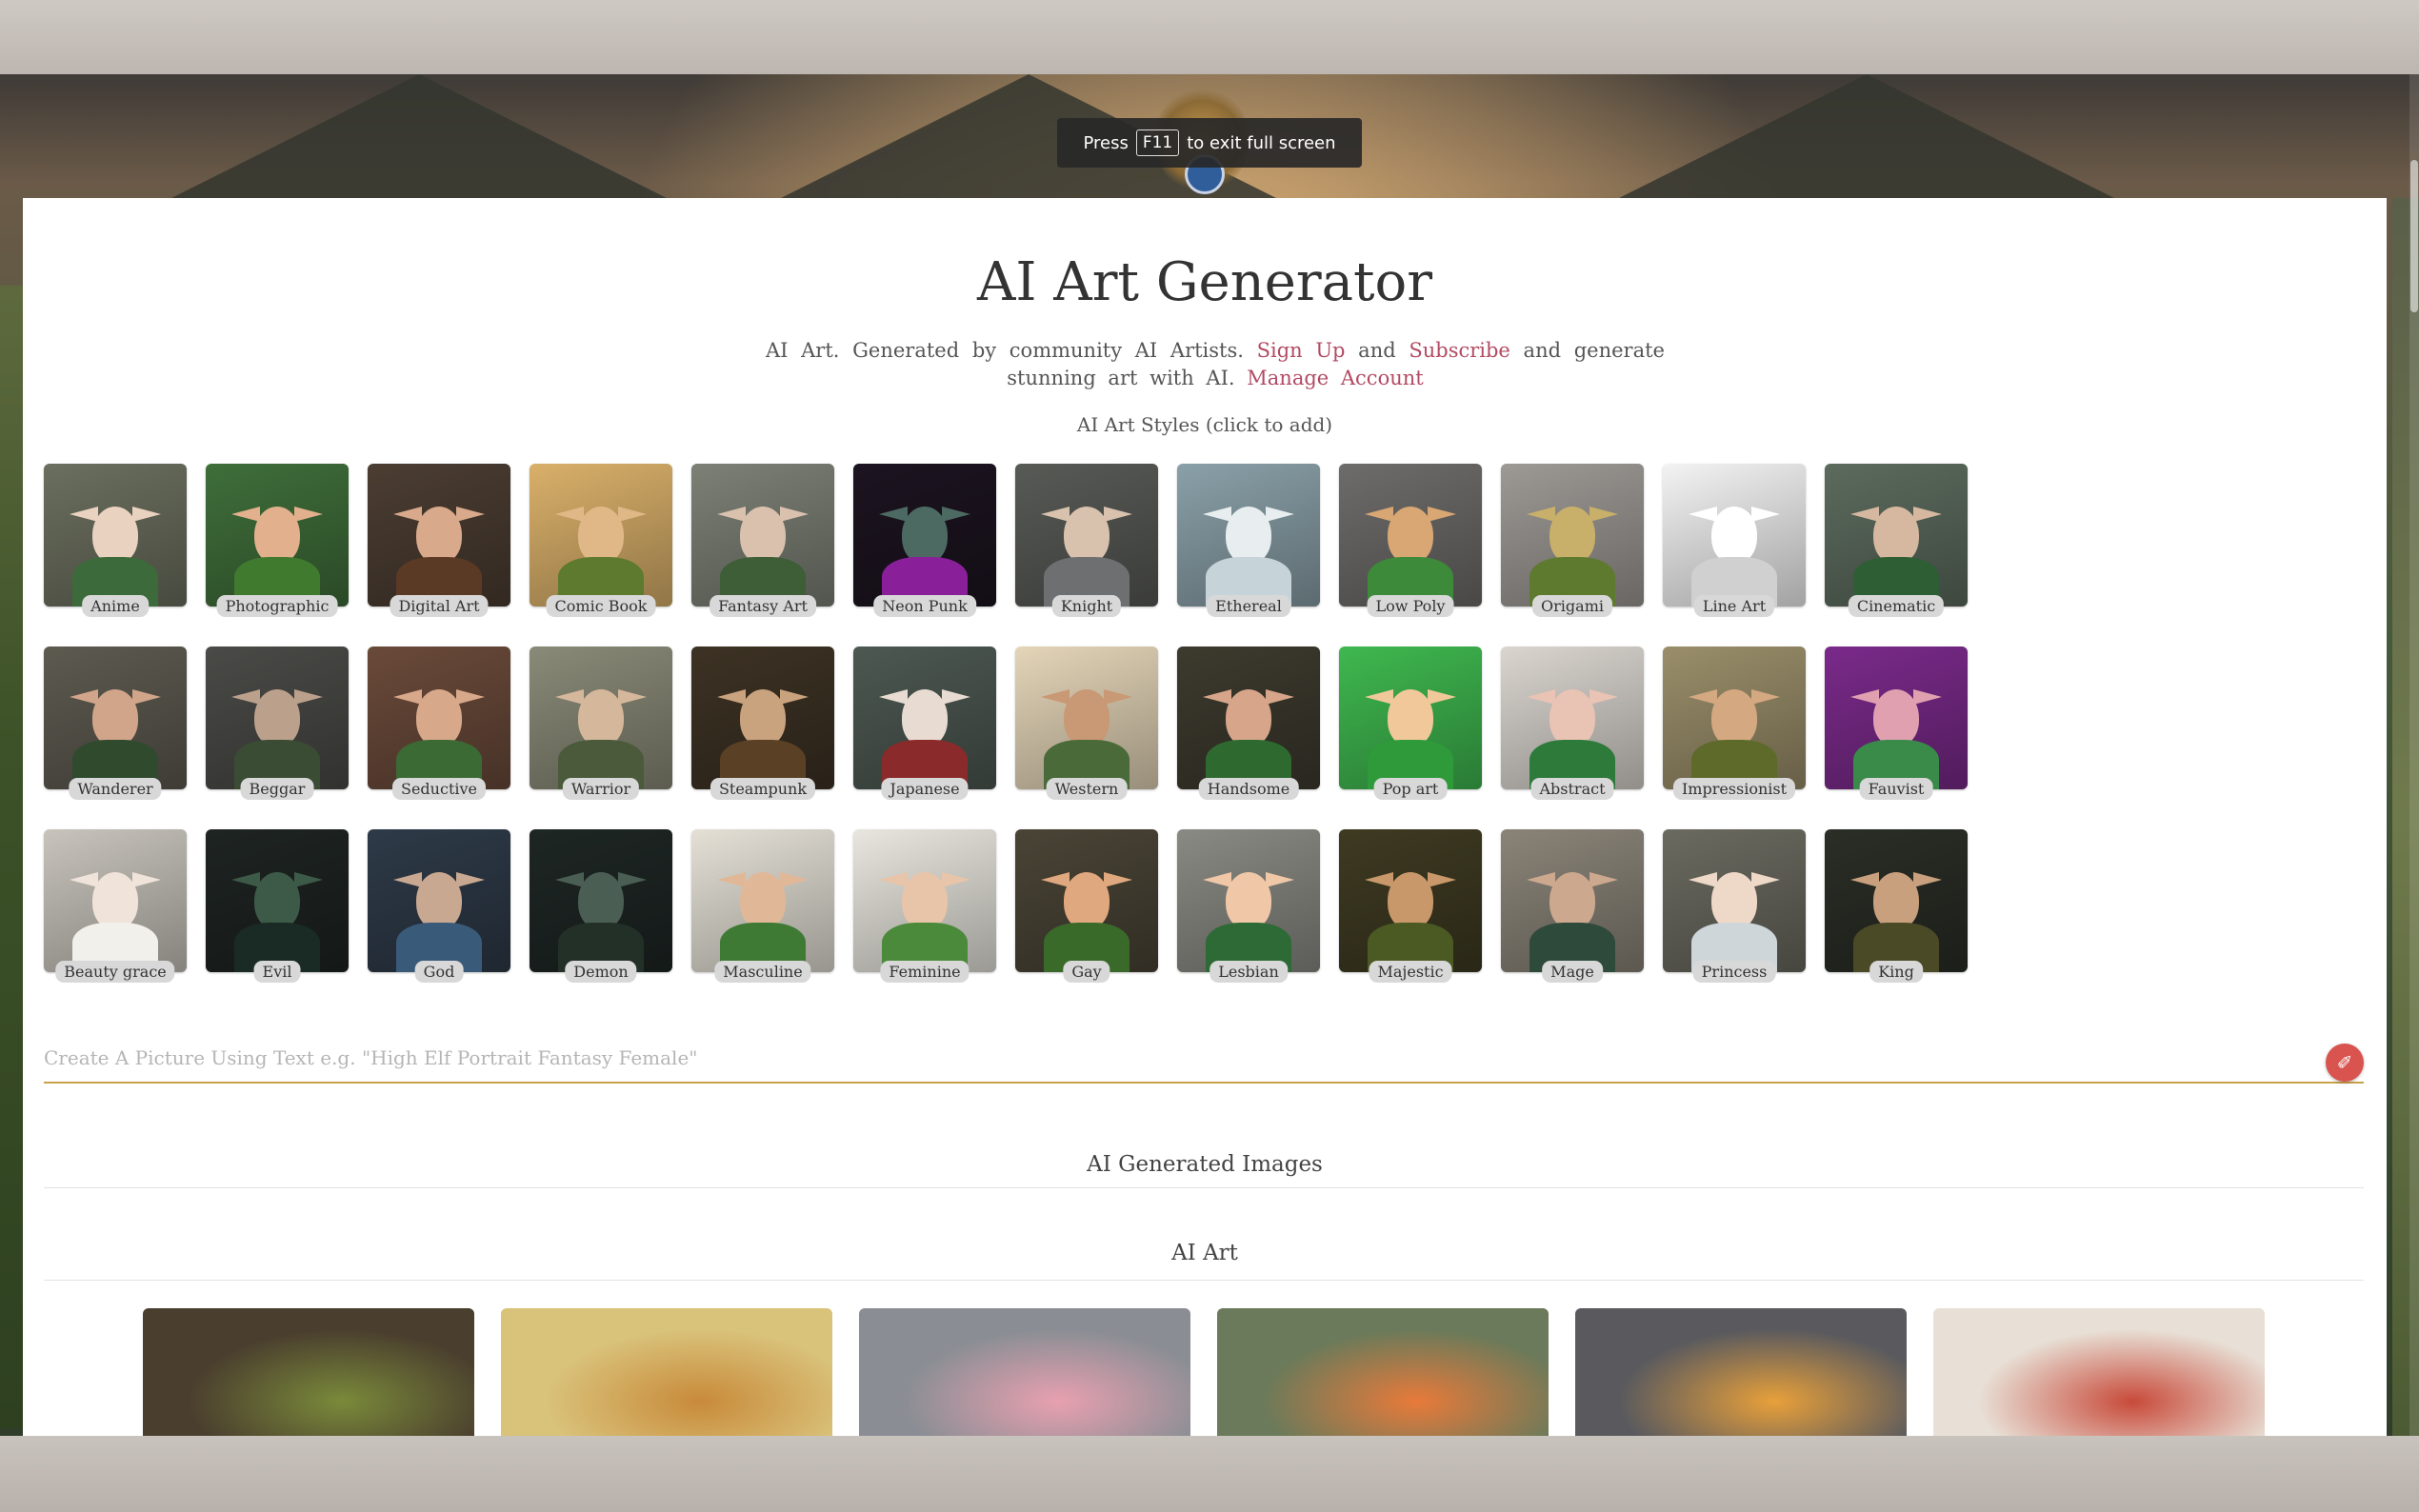  Describe the element at coordinates (924, 606) in the screenshot. I see `style-label: Neon Punk` at that location.